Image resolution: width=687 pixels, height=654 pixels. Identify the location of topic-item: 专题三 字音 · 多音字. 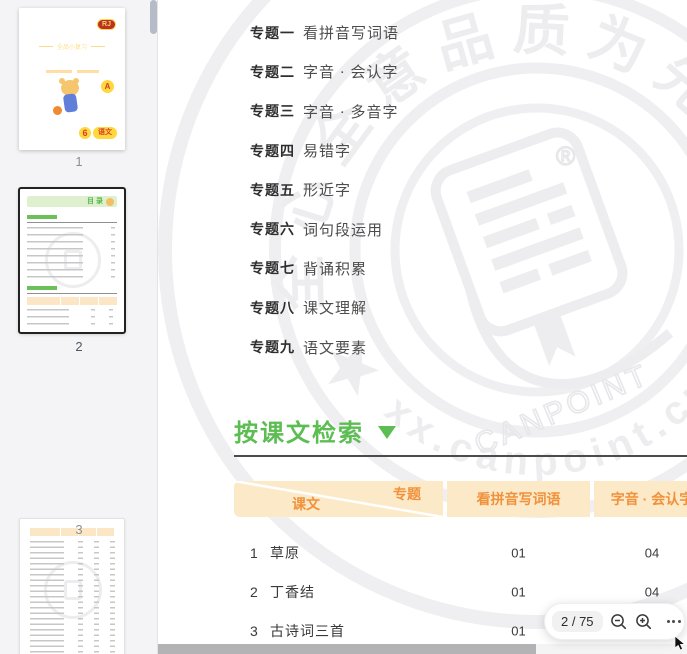
(324, 111).